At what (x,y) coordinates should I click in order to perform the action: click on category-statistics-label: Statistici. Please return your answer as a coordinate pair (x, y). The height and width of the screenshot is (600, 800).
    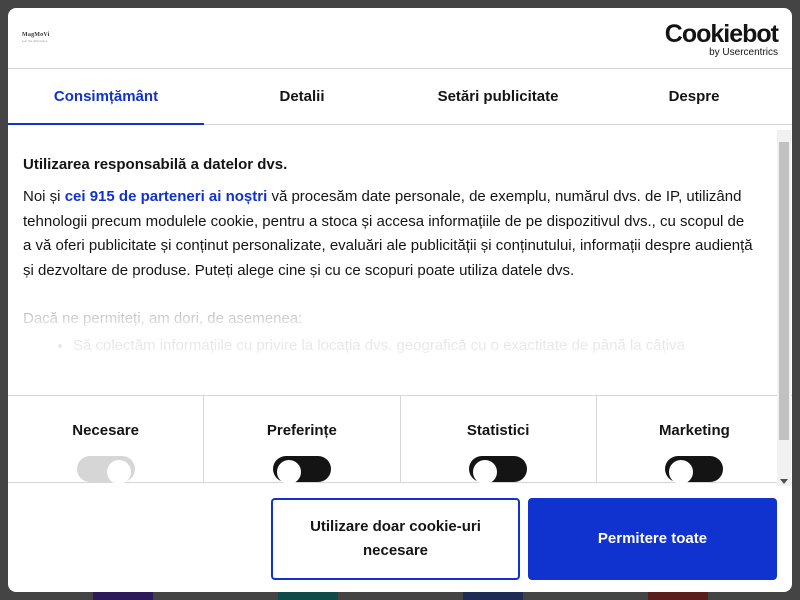
    Looking at the image, I should click on (498, 430).